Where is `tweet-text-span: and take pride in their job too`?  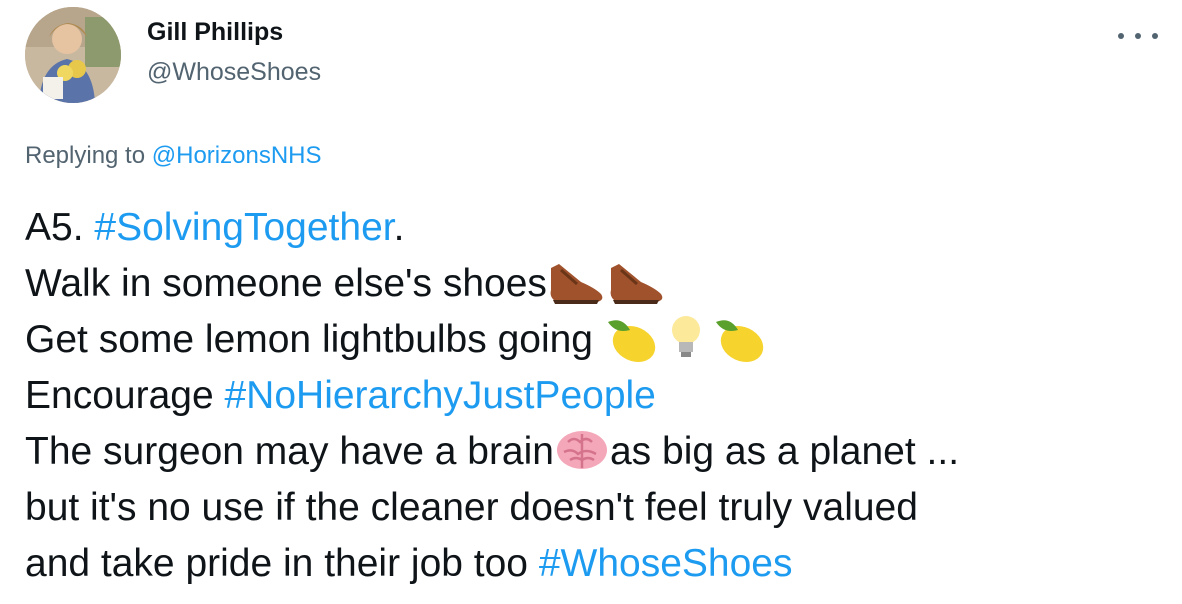
tweet-text-span: and take pride in their job too is located at coordinates (282, 563).